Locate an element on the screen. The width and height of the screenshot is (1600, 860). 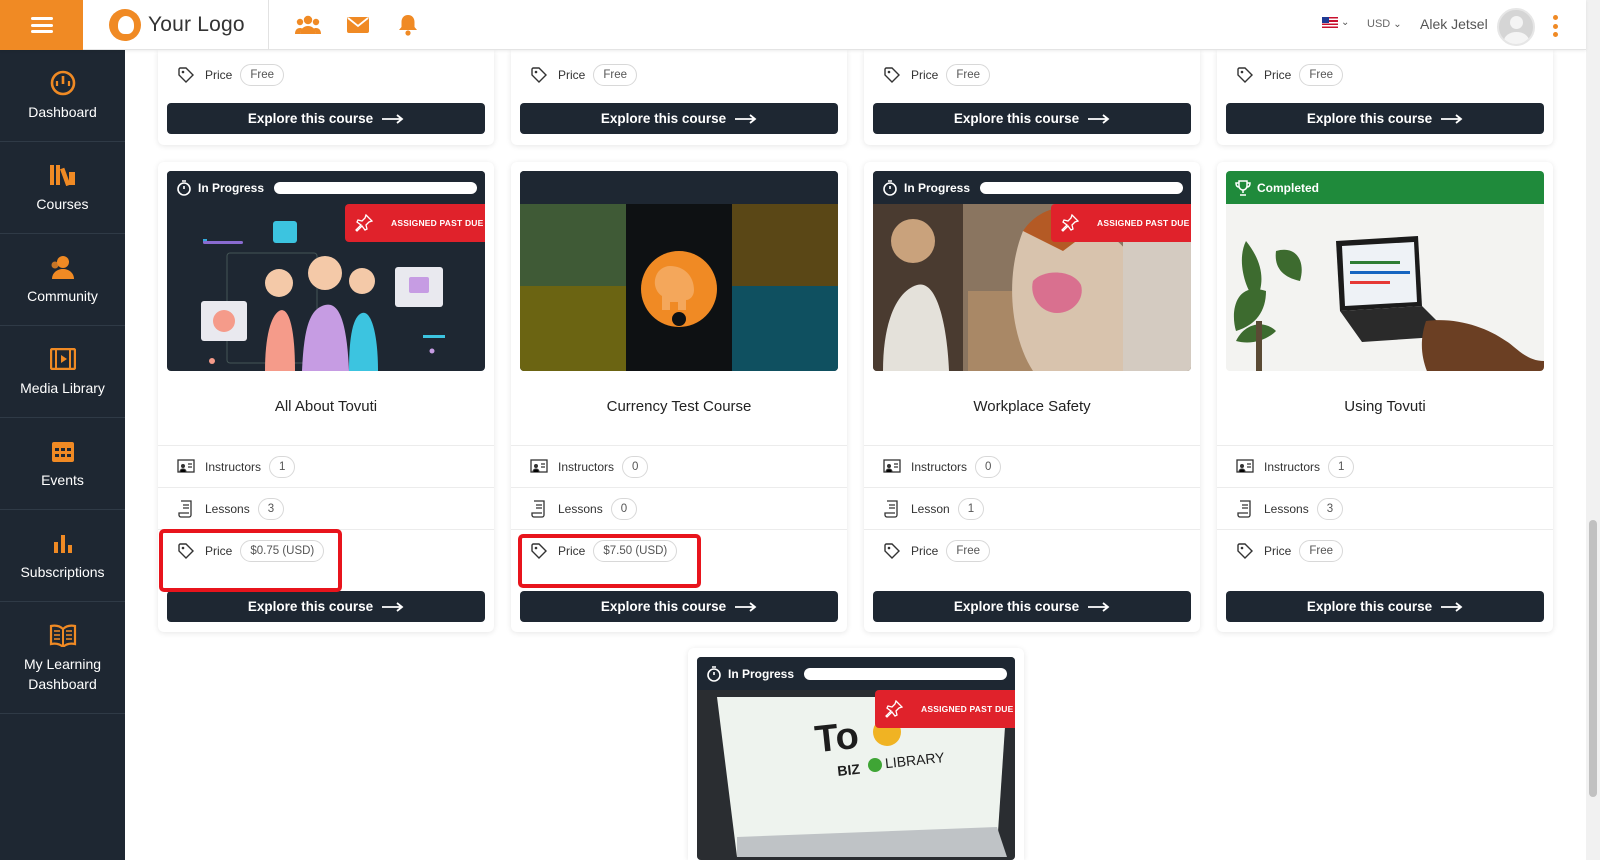
sidebar-item-events: Events is located at coordinates (62, 464).